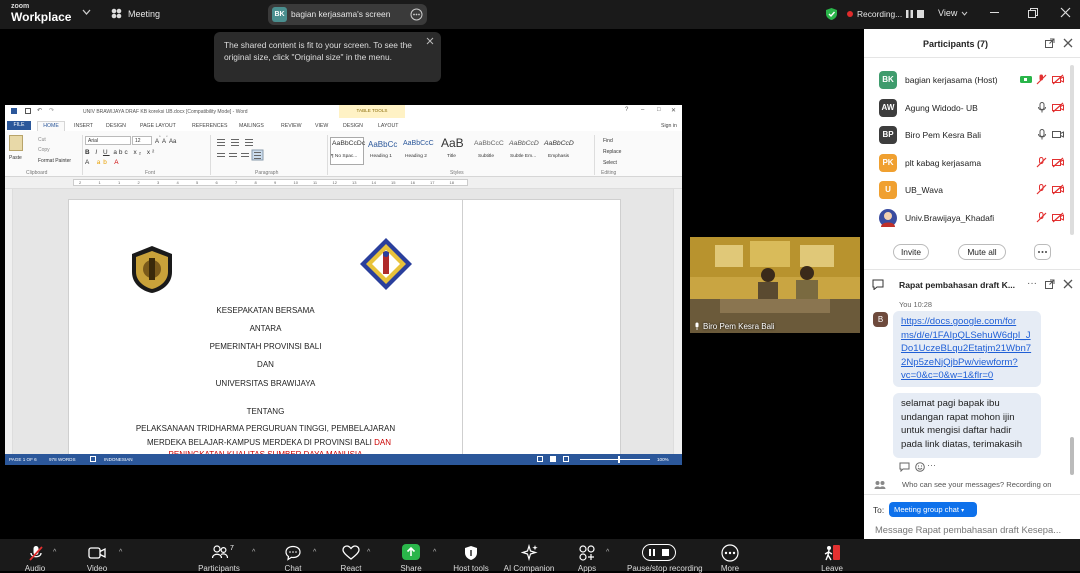 The image size is (1080, 573). I want to click on language-indicator: INDONESIAN, so click(118, 459).